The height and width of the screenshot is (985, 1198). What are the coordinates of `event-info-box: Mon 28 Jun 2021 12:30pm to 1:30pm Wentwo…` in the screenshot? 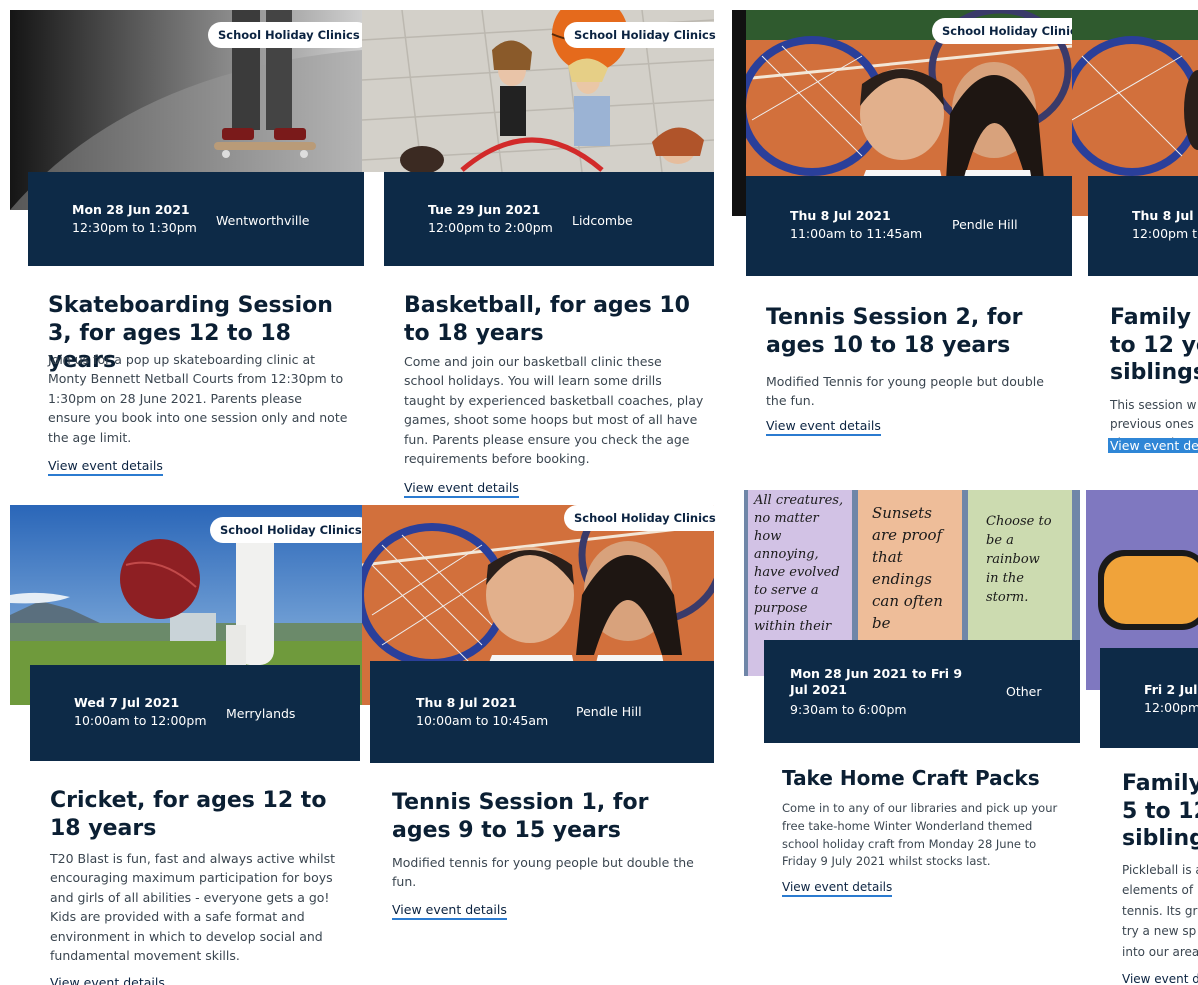 It's located at (196, 219).